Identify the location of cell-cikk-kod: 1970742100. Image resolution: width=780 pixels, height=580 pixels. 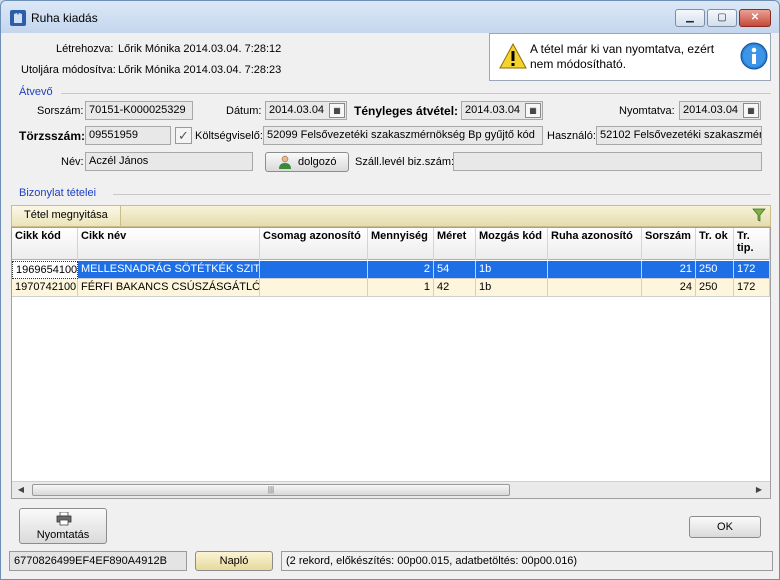
(45, 288).